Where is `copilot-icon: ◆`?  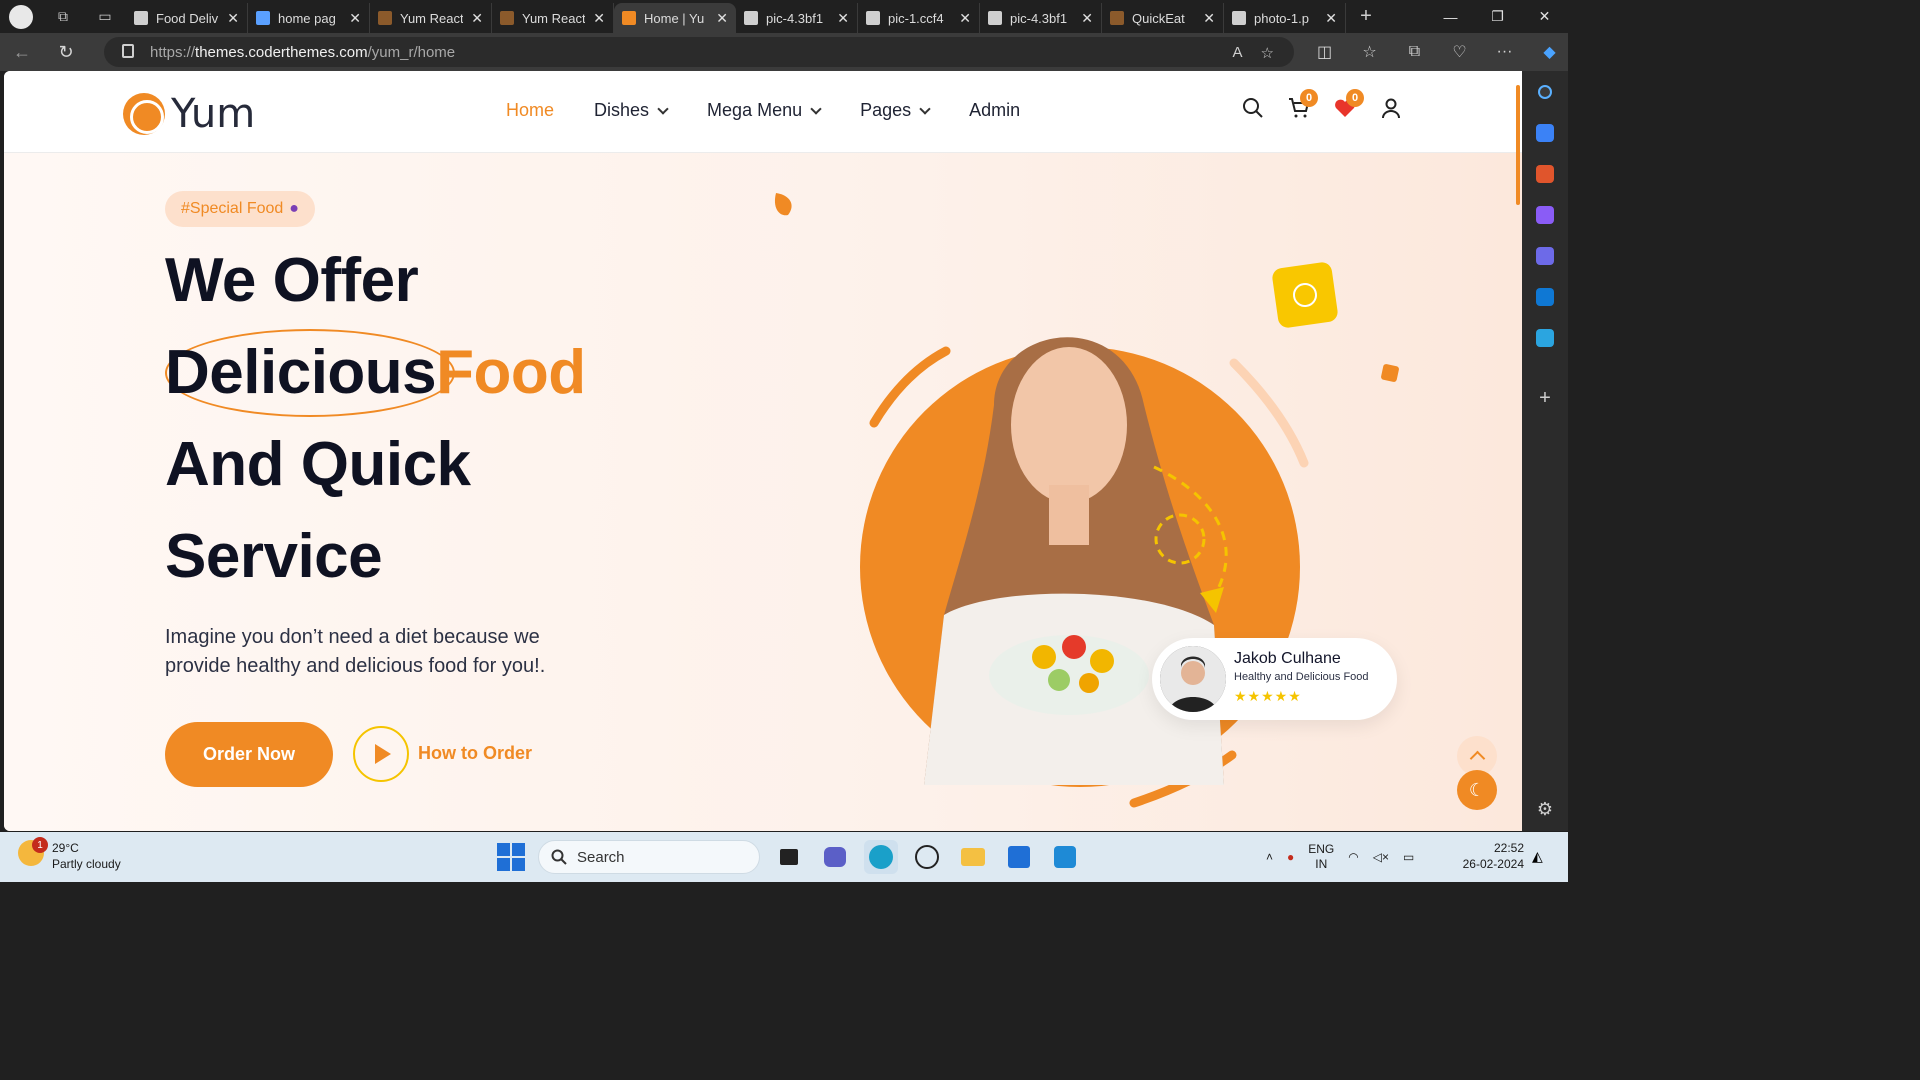
copilot-icon: ◆ is located at coordinates (1549, 52).